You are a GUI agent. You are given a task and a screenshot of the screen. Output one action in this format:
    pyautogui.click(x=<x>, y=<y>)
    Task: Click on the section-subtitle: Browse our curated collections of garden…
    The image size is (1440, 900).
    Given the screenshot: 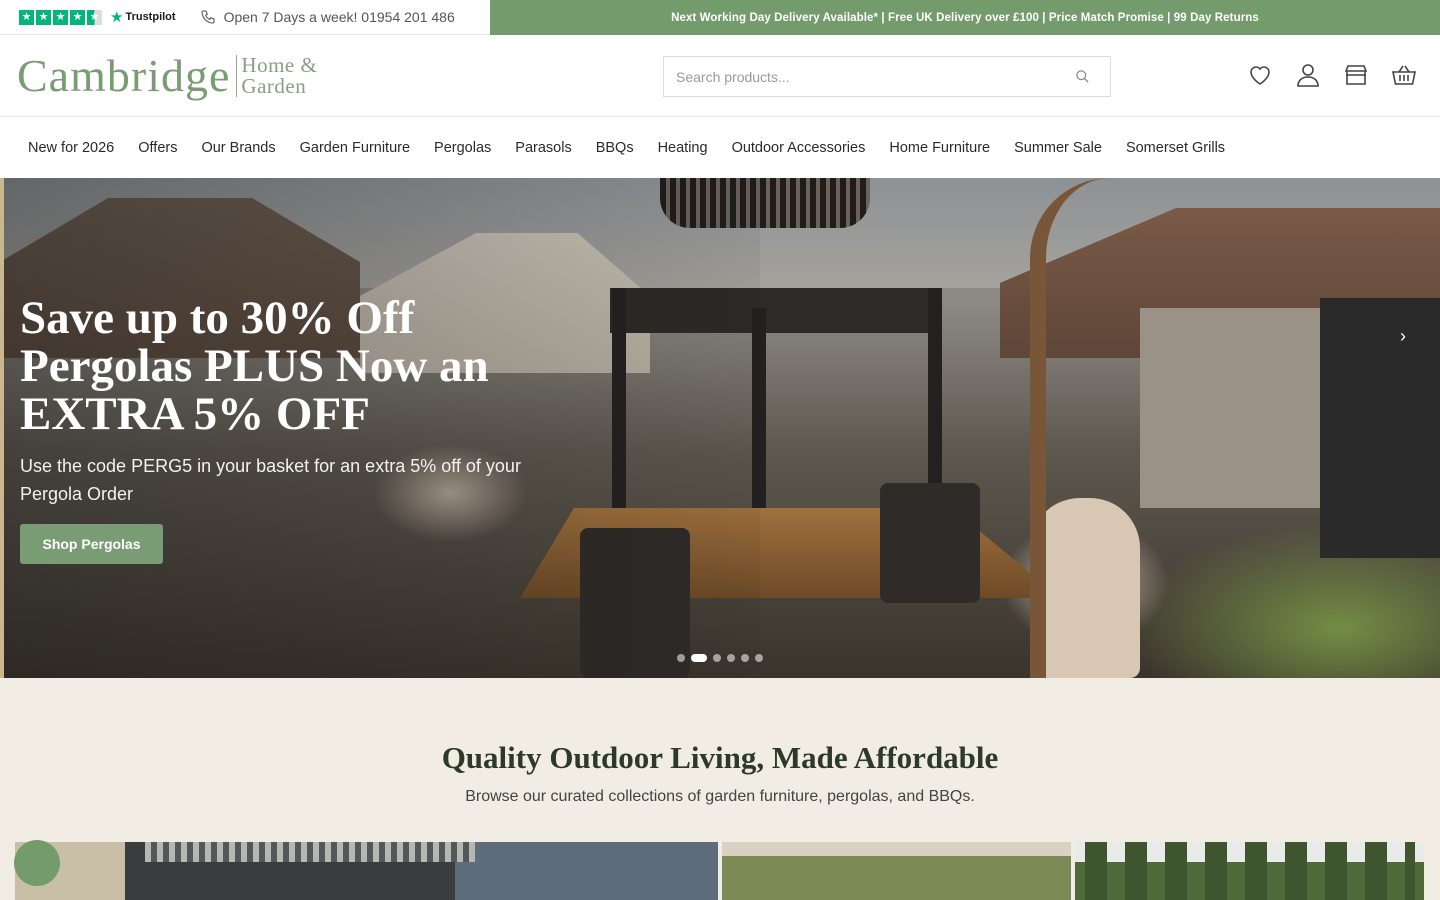 What is the action you would take?
    pyautogui.click(x=720, y=796)
    